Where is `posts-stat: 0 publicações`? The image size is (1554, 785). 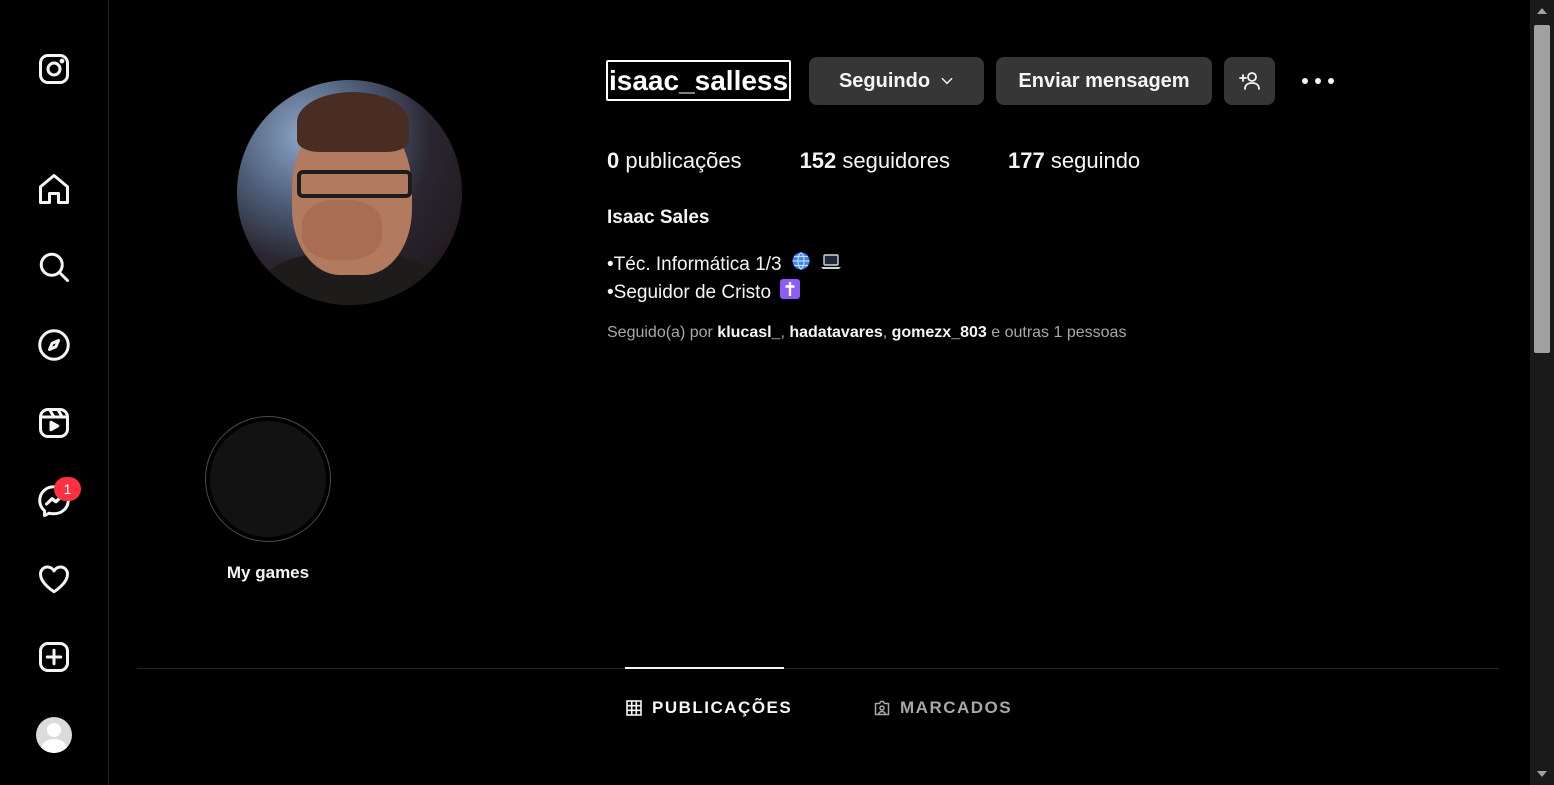 posts-stat: 0 publicações is located at coordinates (674, 161).